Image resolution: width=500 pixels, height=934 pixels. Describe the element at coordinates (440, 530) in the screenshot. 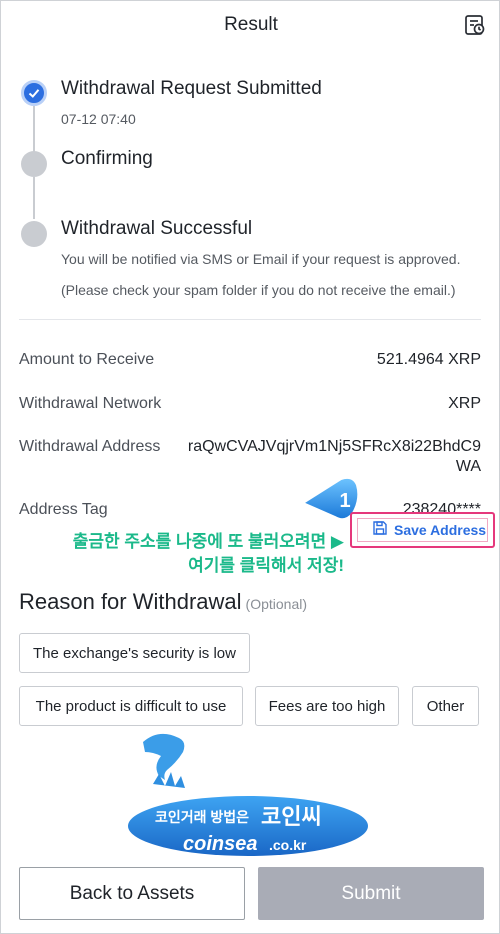

I see `save-address-label: Save Address` at that location.